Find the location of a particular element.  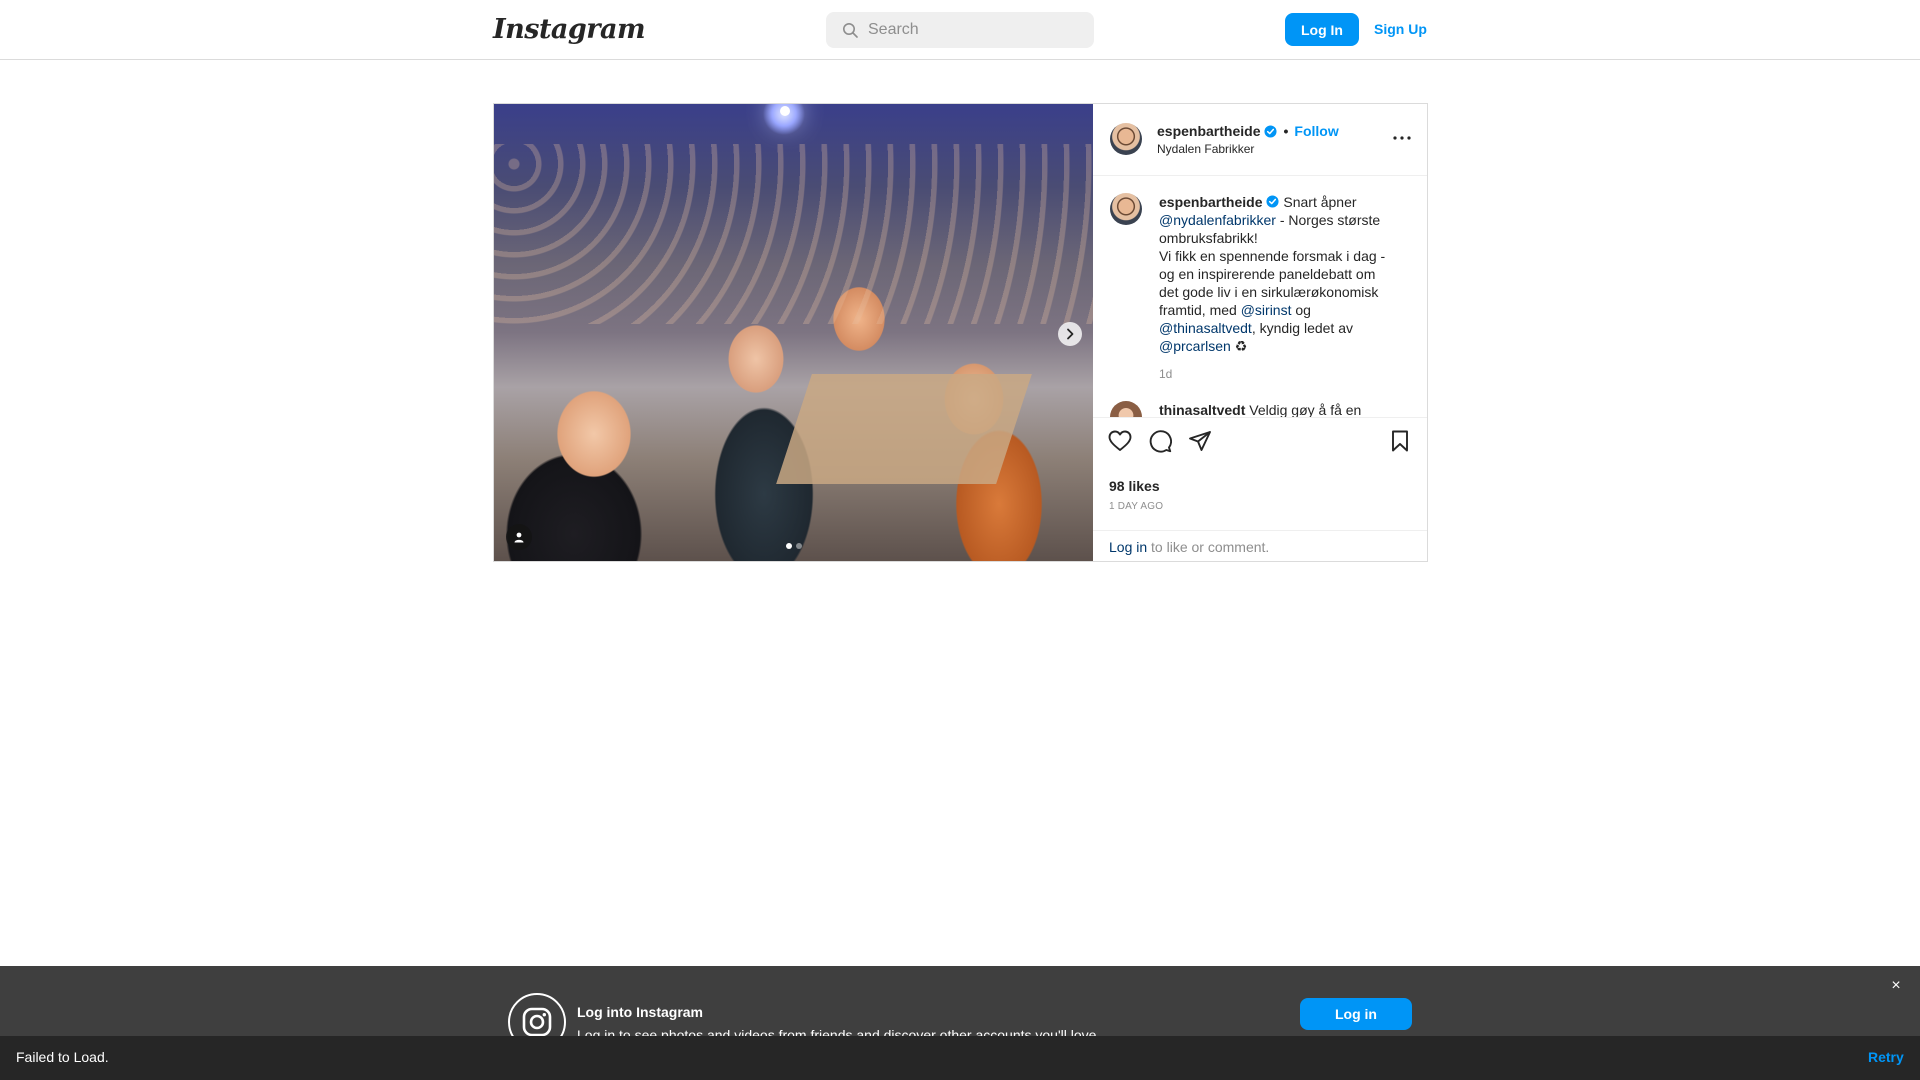

bookmark-icon is located at coordinates (1400, 441).